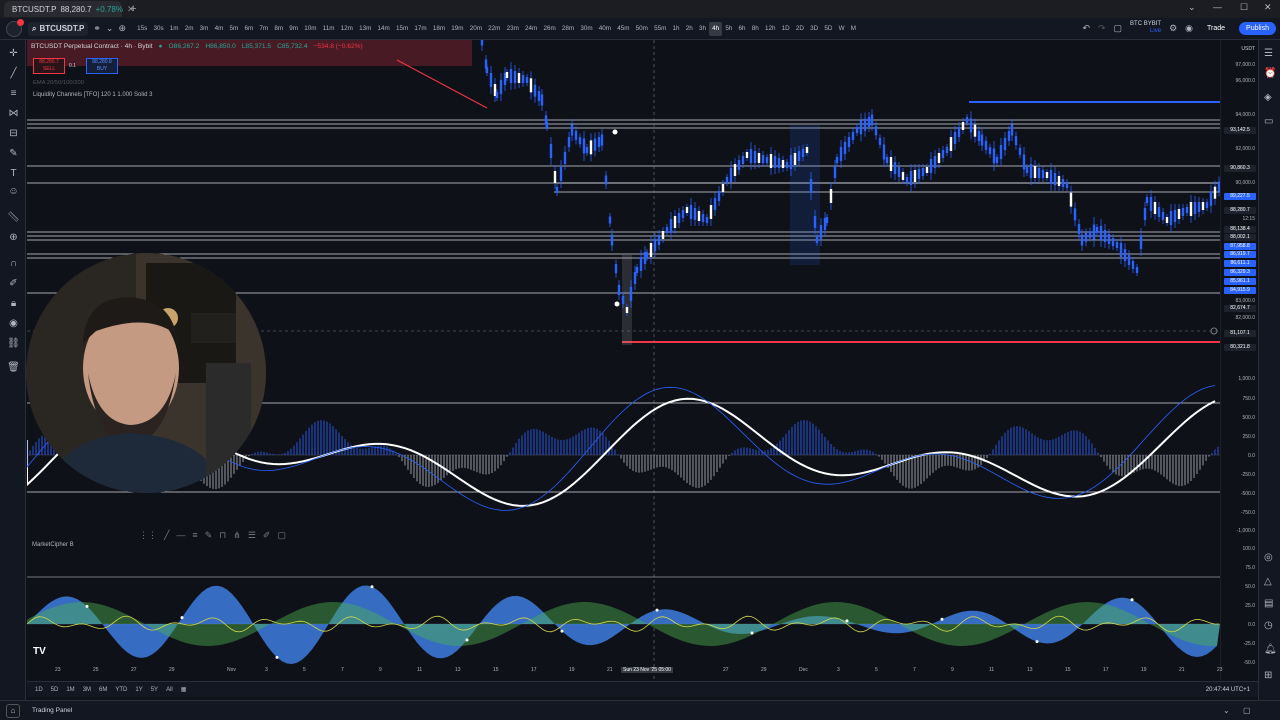  What do you see at coordinates (184, 689) in the screenshot?
I see `calendar-icon: ▦` at bounding box center [184, 689].